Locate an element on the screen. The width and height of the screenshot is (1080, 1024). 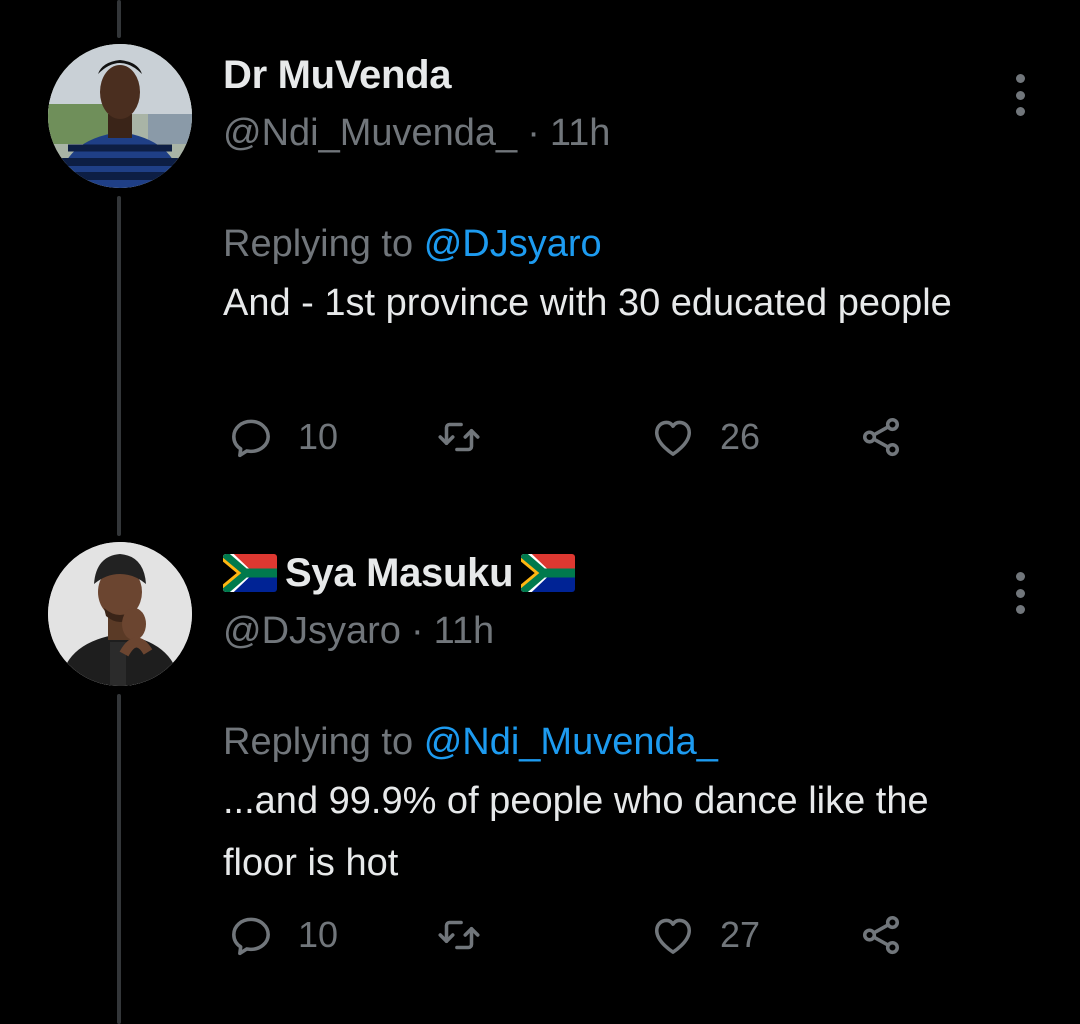
replying-to-mention: @DJsyaro is located at coordinates (513, 244).